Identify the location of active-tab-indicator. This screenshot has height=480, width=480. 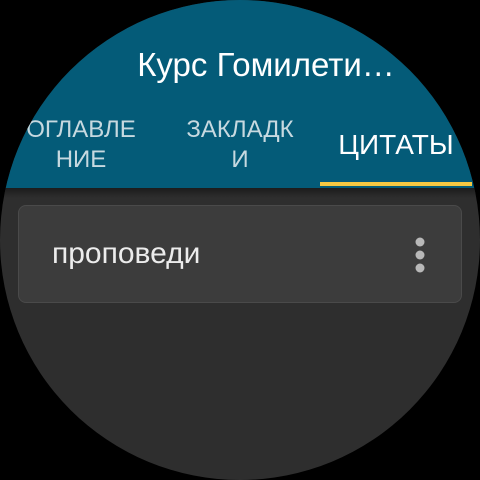
(396, 184).